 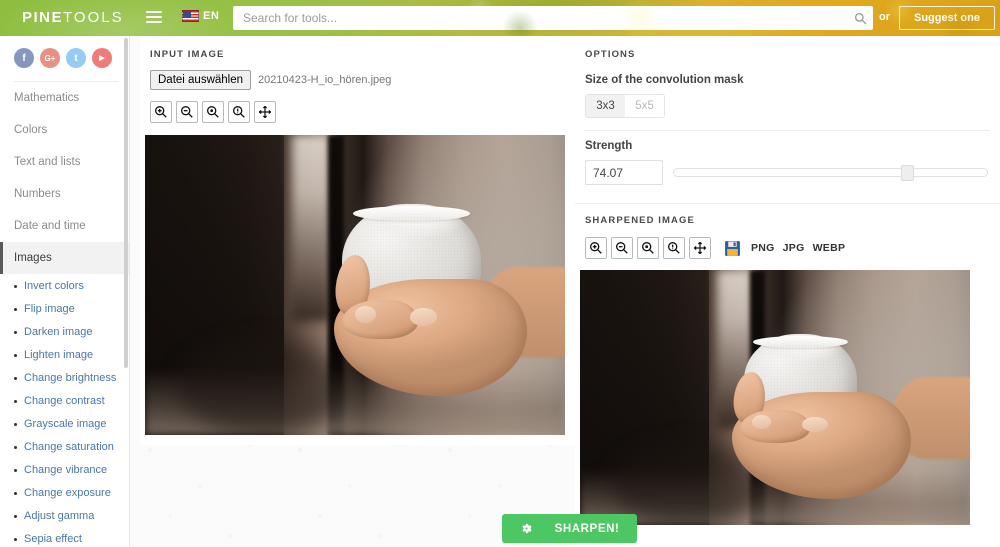 I want to click on sidebar-tool-grayscale-image: Grayscale image, so click(x=64, y=423).